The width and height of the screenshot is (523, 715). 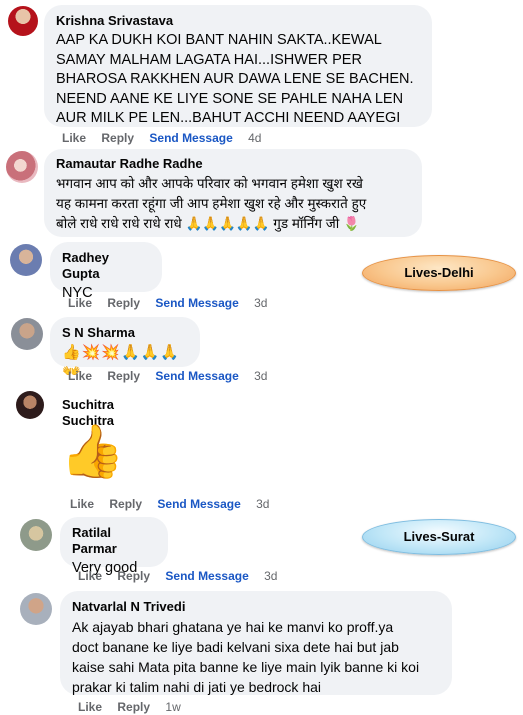 I want to click on comment-author: Krishna Srivastava, so click(x=238, y=21).